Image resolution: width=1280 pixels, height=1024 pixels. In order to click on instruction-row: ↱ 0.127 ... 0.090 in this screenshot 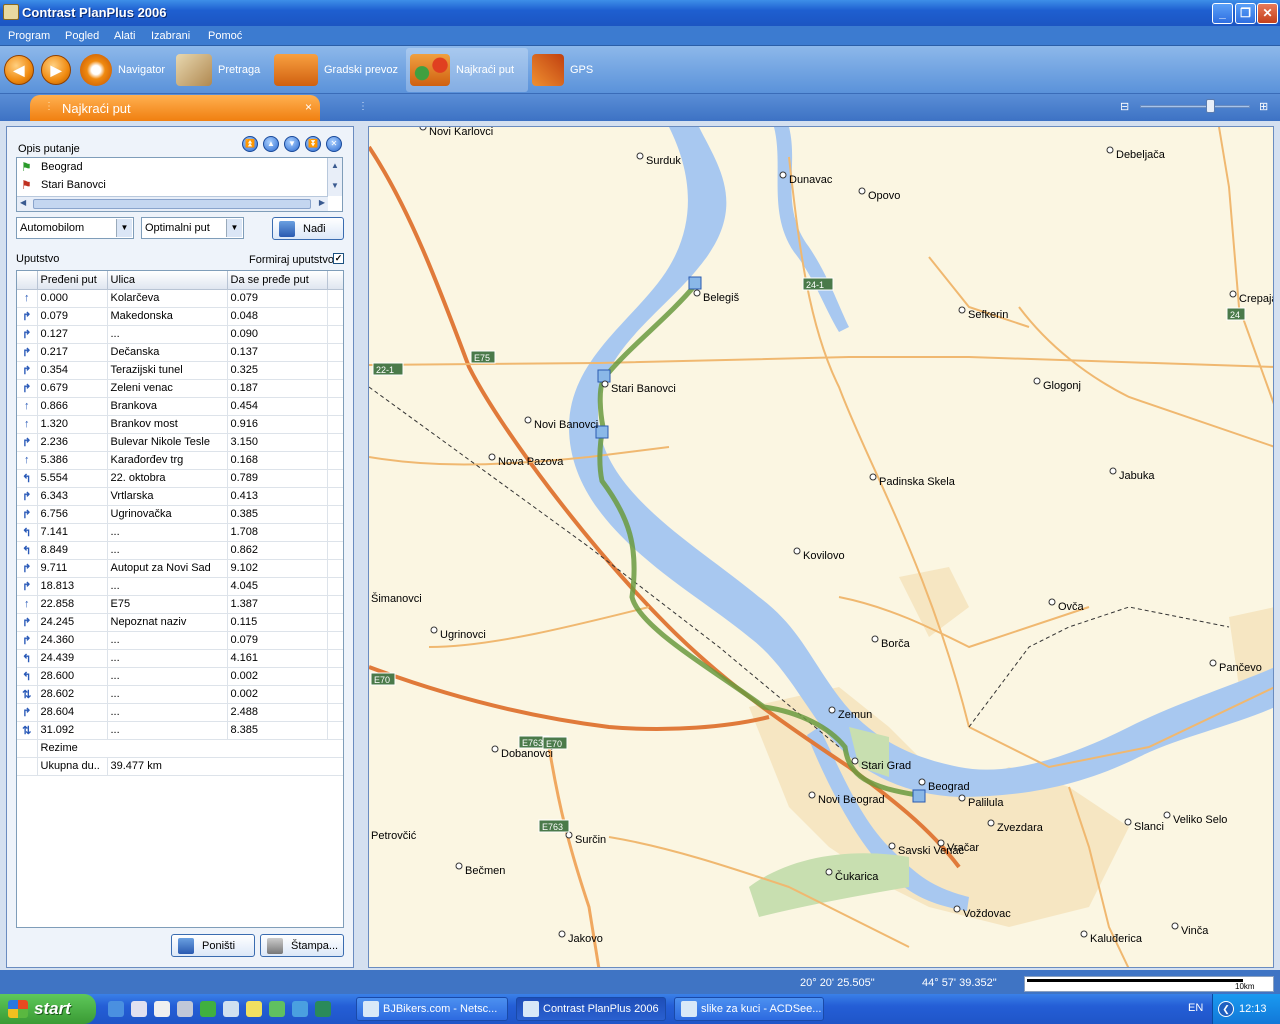, I will do `click(180, 334)`.